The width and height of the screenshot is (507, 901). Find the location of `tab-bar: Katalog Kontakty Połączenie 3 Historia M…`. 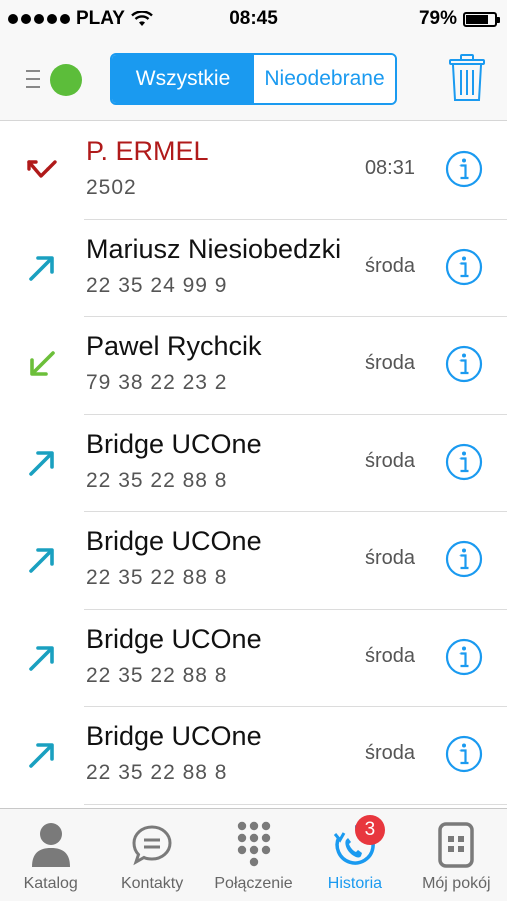

tab-bar: Katalog Kontakty Połączenie 3 Historia M… is located at coordinates (253, 854).